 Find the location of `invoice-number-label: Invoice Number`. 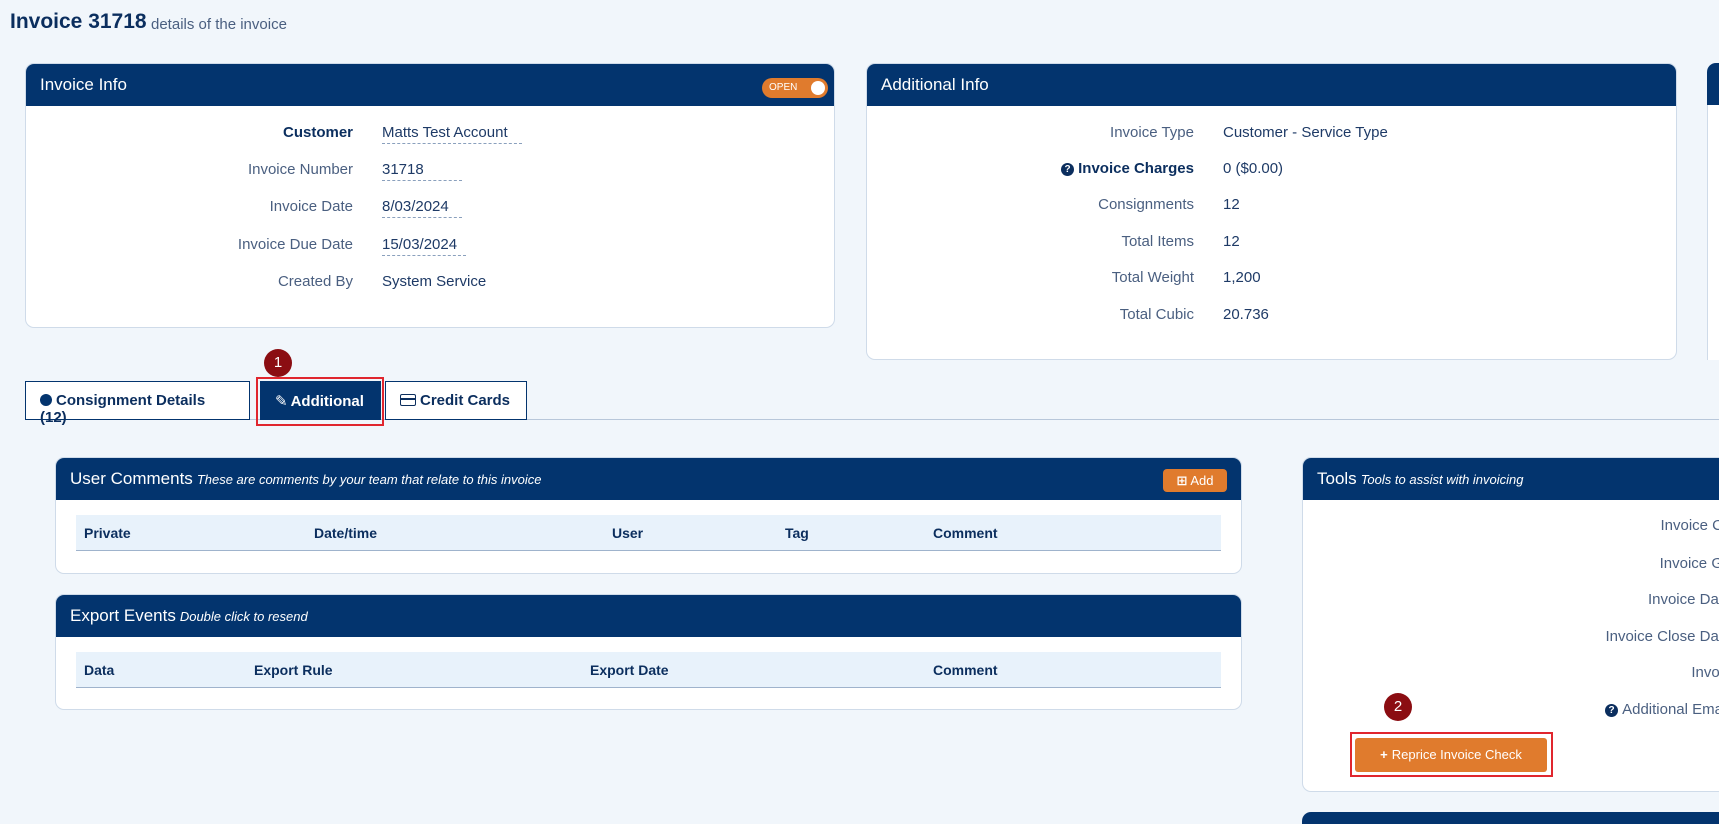

invoice-number-label: Invoice Number is located at coordinates (300, 169).